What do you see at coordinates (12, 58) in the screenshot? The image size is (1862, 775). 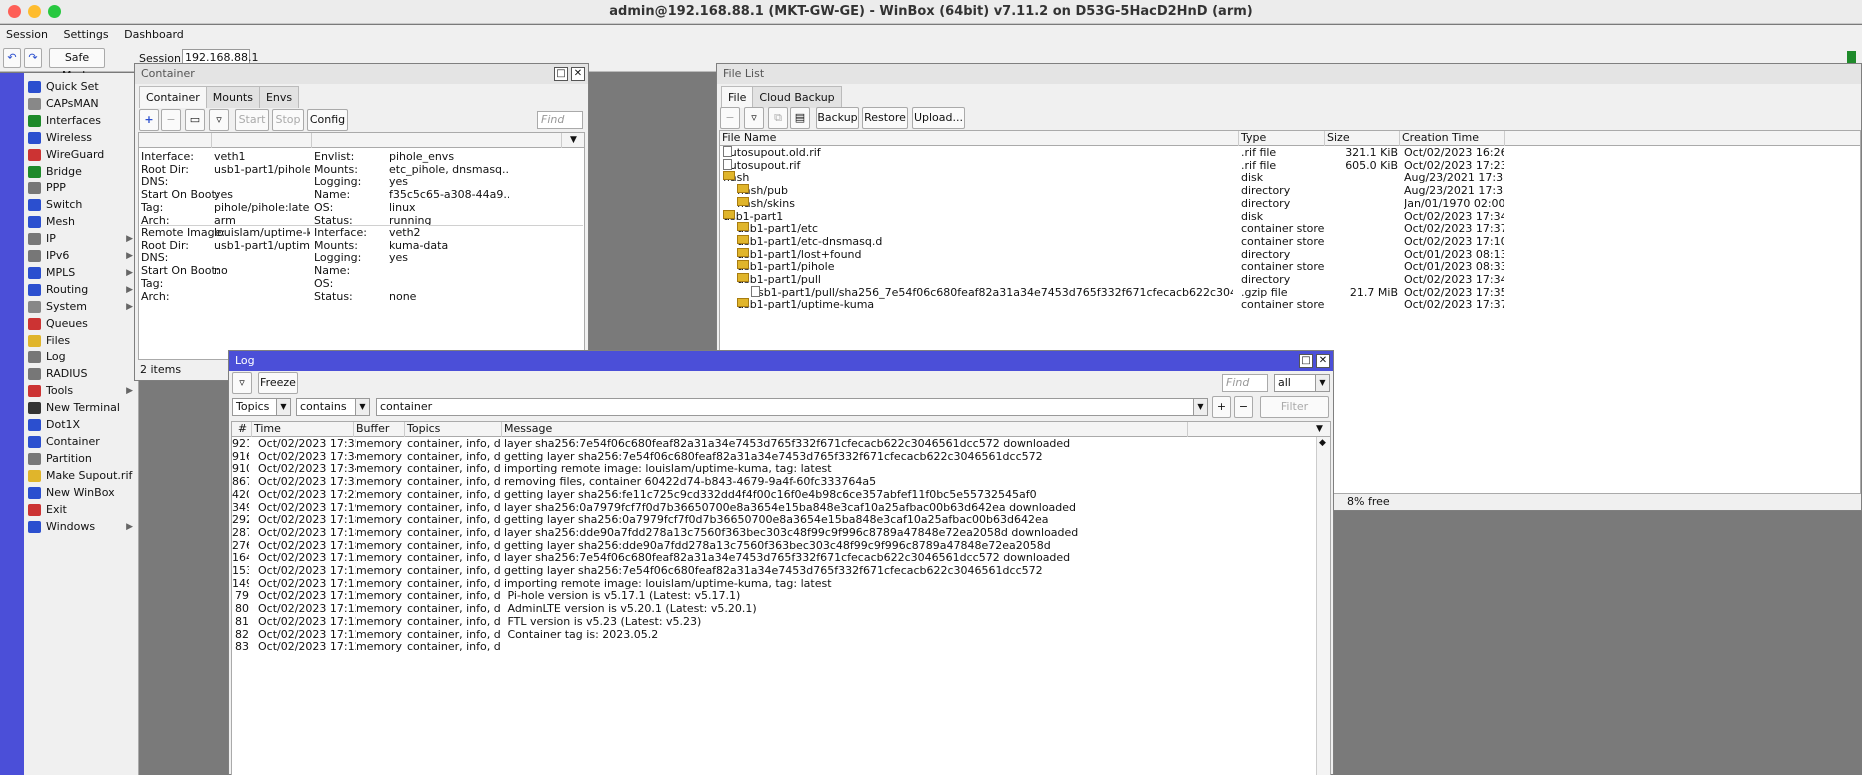 I see `undo-button: ↶` at bounding box center [12, 58].